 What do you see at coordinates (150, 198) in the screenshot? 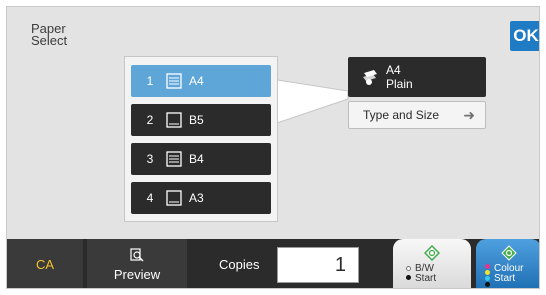
I see `tray-number: 4` at bounding box center [150, 198].